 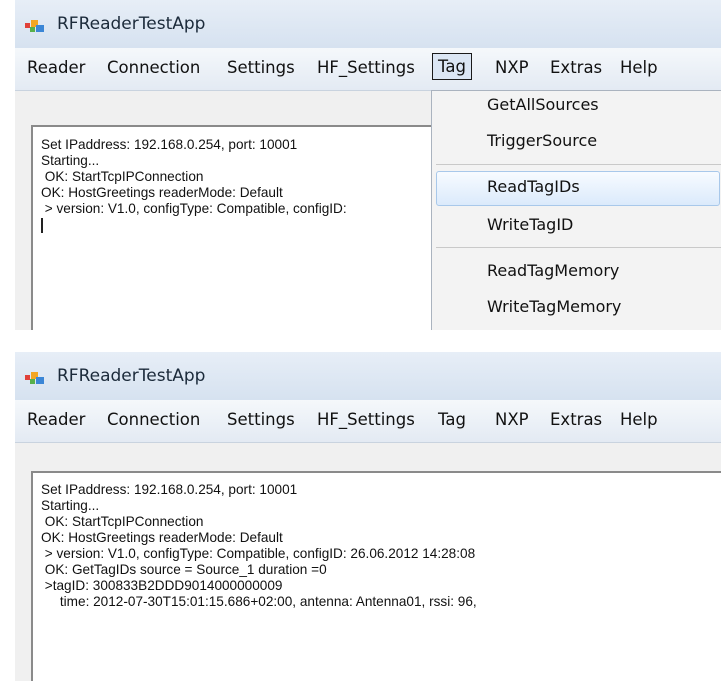 I want to click on menu-item-get-all-sources: GetAllSources, so click(x=543, y=104).